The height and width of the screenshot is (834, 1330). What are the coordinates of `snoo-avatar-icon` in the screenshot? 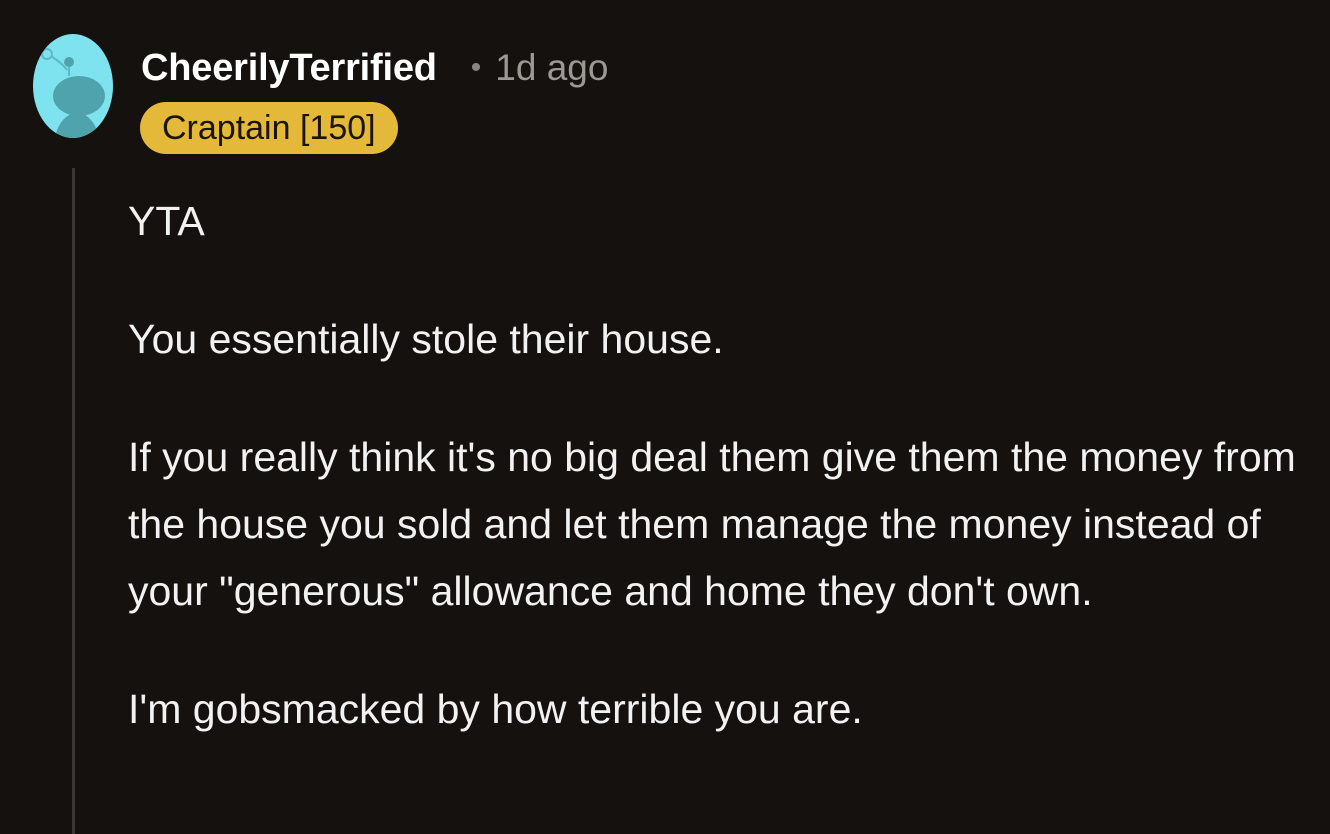 It's located at (73, 86).